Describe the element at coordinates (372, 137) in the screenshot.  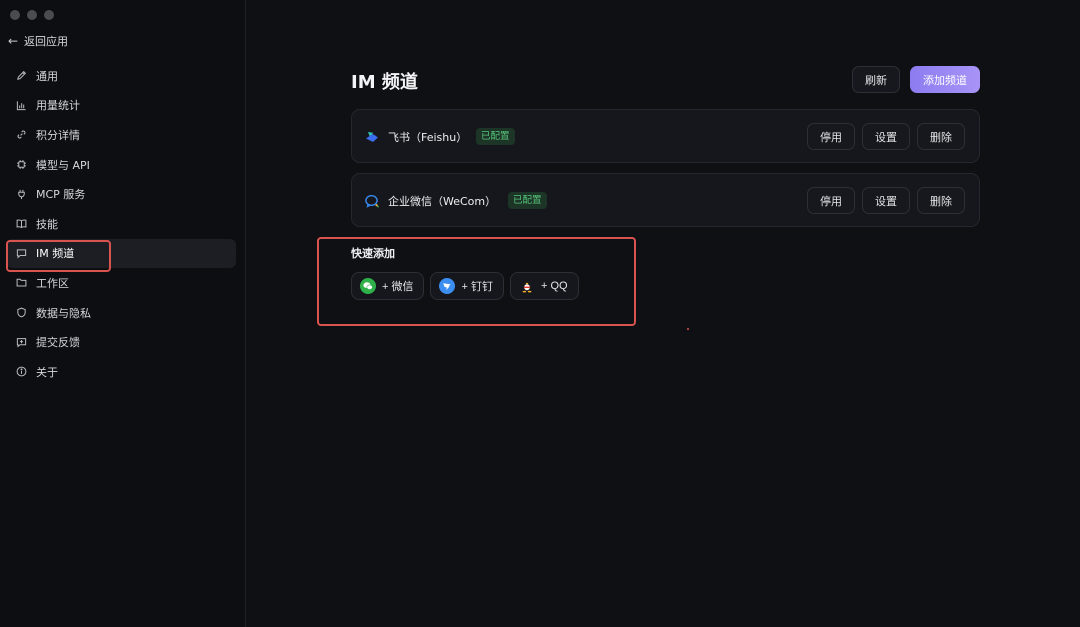
I see `feishu-logo-icon` at that location.